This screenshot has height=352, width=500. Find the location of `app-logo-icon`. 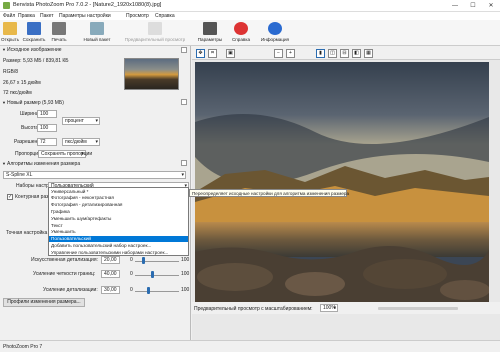

app-logo-icon is located at coordinates (6, 5).